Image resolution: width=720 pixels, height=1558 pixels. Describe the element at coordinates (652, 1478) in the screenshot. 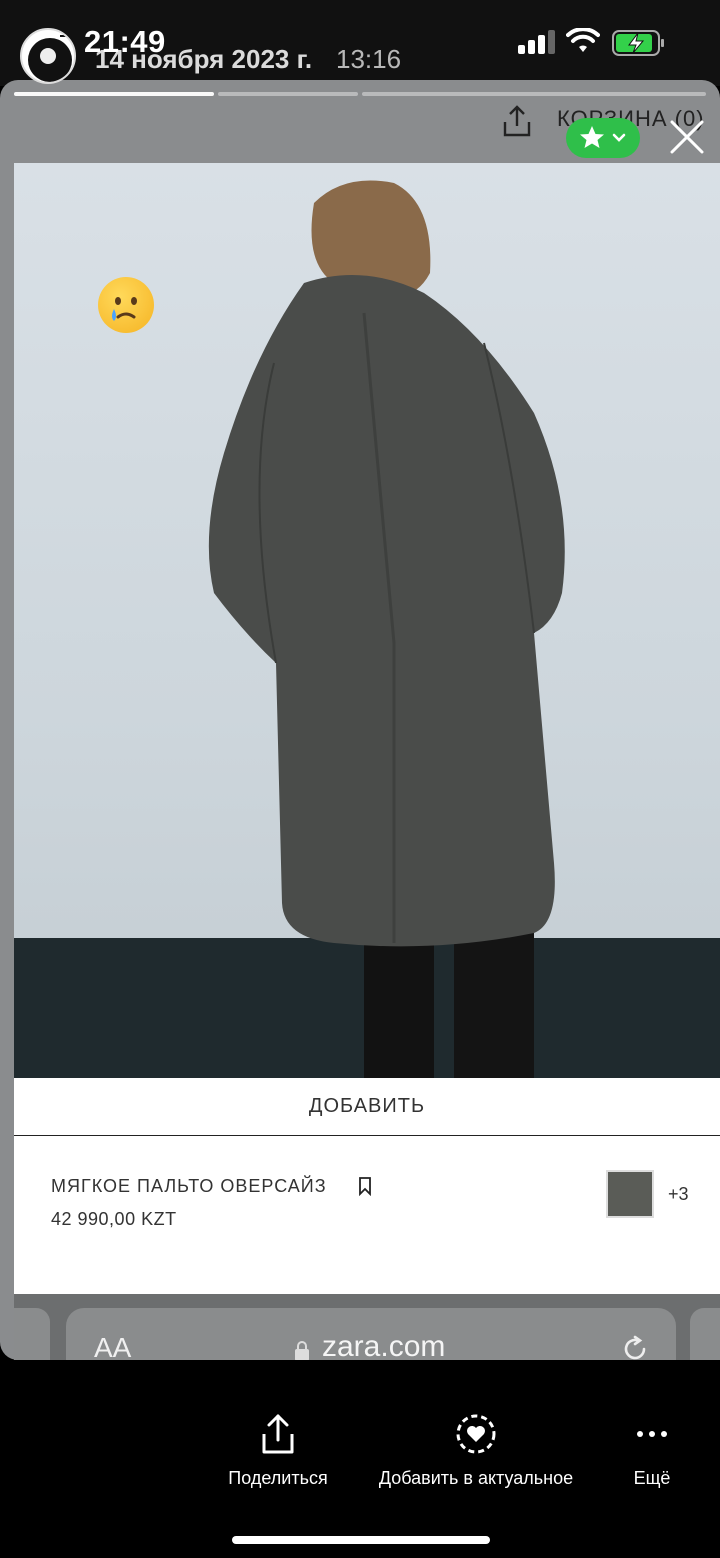

I see `more-action-label: Ещё` at that location.